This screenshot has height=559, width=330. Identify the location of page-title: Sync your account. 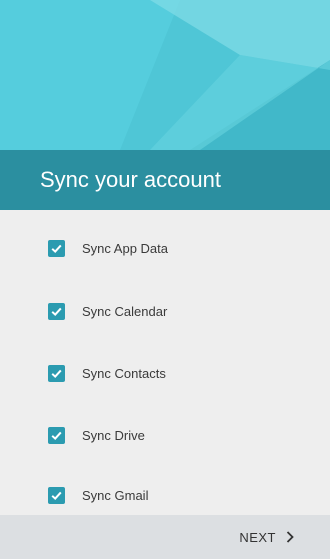
(130, 179).